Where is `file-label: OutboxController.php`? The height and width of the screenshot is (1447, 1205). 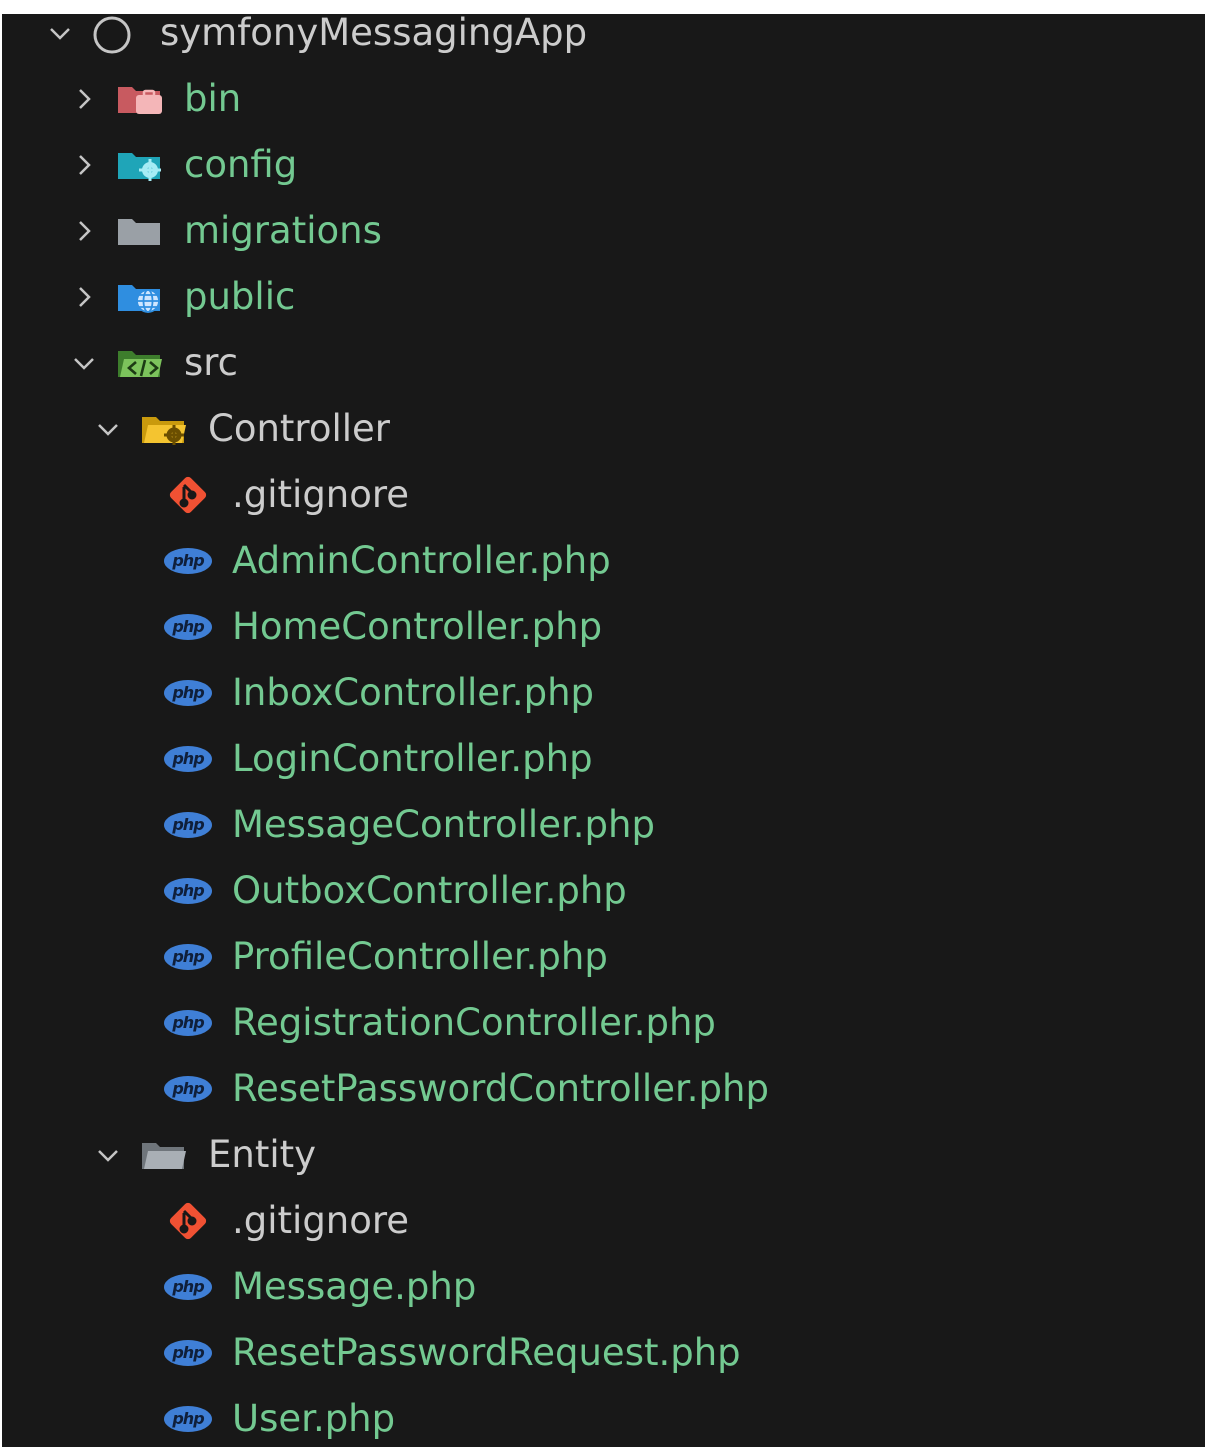
file-label: OutboxController.php is located at coordinates (429, 890).